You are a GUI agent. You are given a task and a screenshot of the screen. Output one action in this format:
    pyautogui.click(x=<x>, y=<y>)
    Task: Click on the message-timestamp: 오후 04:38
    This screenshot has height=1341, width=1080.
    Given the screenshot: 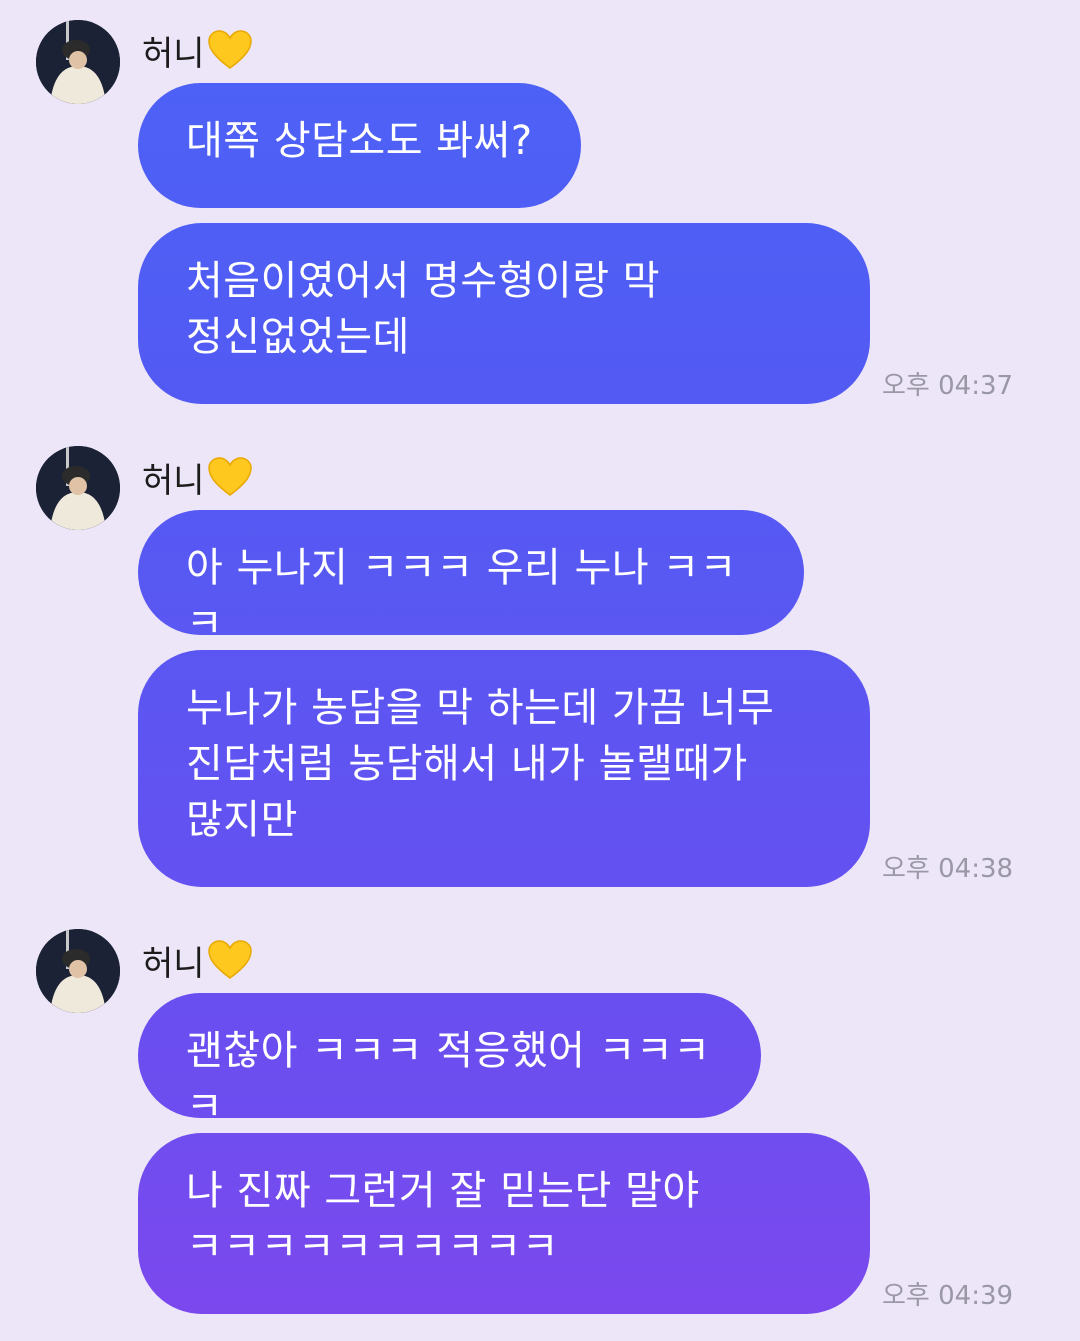 What is the action you would take?
    pyautogui.click(x=948, y=869)
    